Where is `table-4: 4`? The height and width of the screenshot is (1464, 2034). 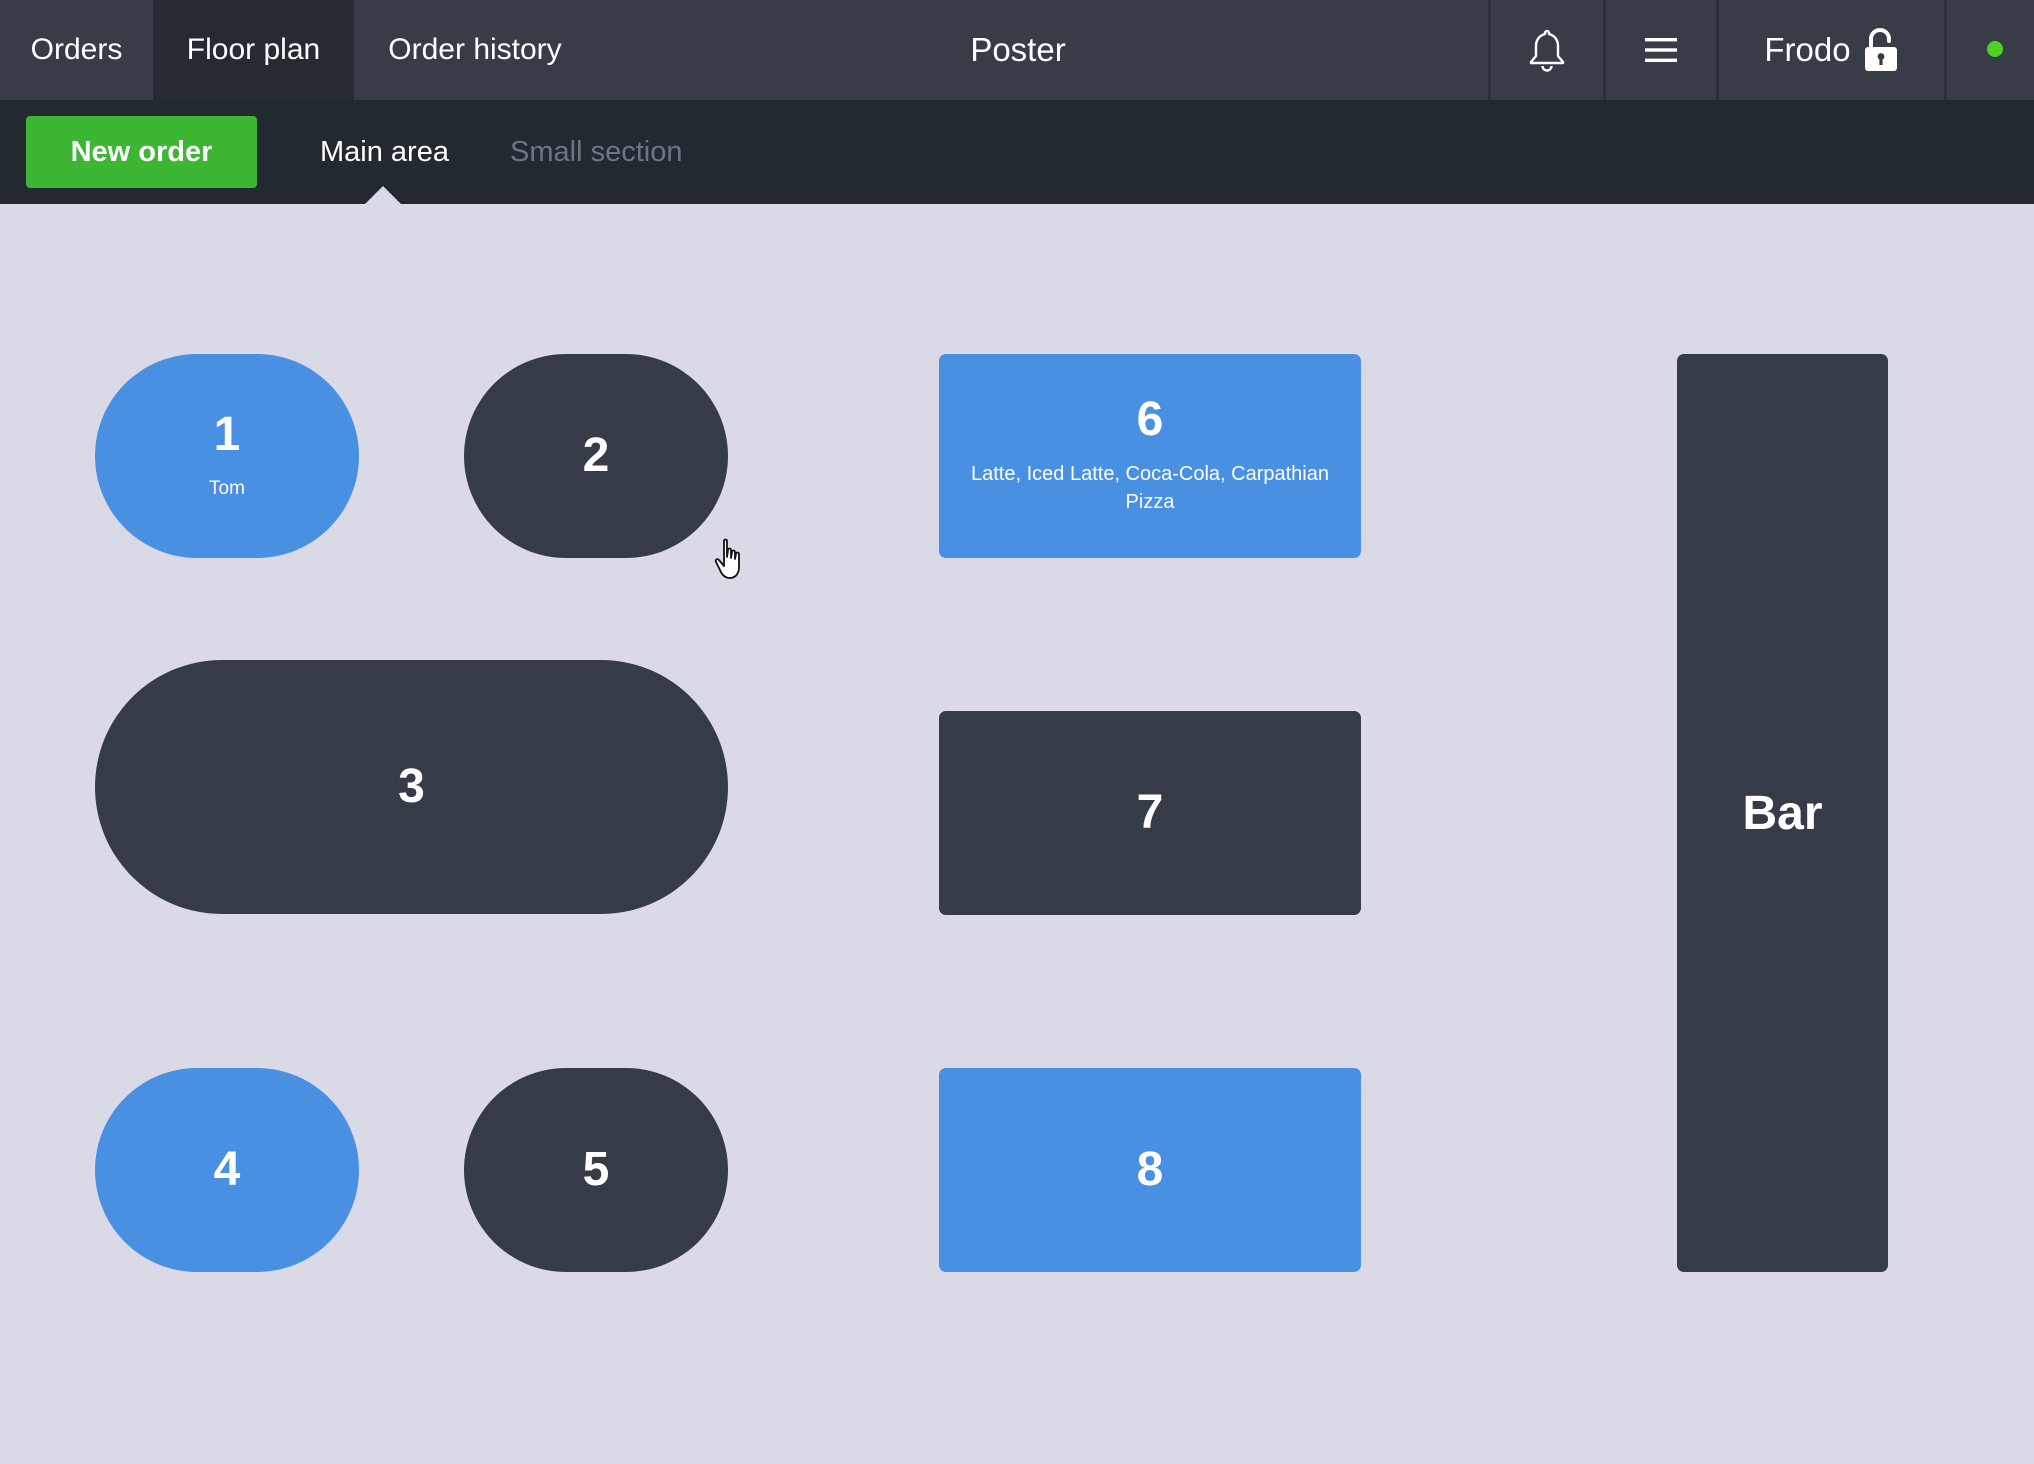 table-4: 4 is located at coordinates (227, 1170).